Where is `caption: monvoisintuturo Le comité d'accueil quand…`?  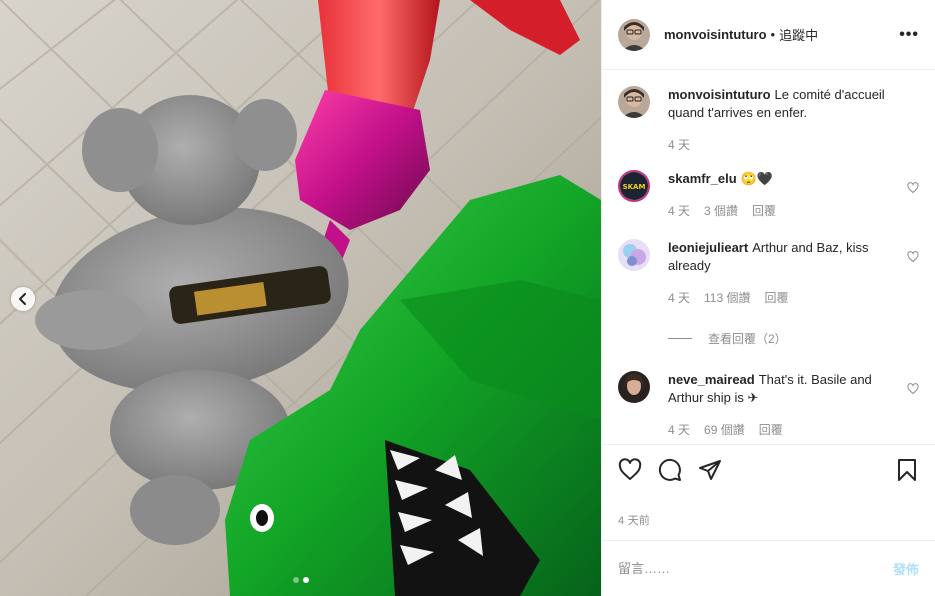
caption: monvoisintuturo Le comité d'accueil quand… is located at coordinates (768, 119).